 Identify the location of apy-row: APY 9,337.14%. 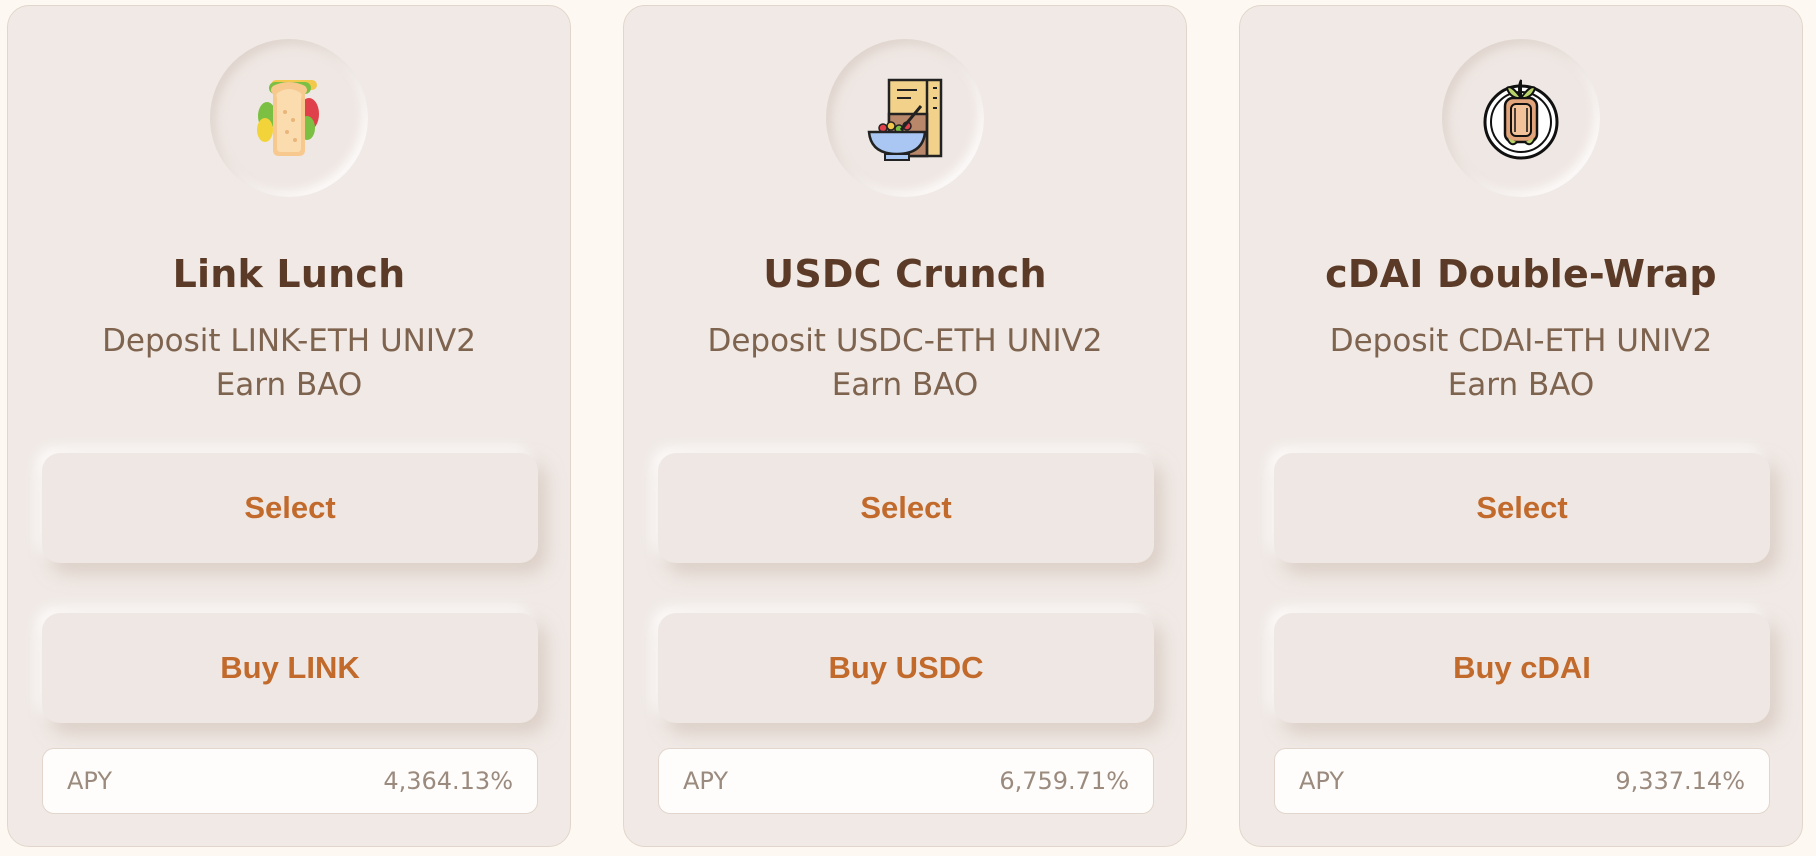
(1522, 781).